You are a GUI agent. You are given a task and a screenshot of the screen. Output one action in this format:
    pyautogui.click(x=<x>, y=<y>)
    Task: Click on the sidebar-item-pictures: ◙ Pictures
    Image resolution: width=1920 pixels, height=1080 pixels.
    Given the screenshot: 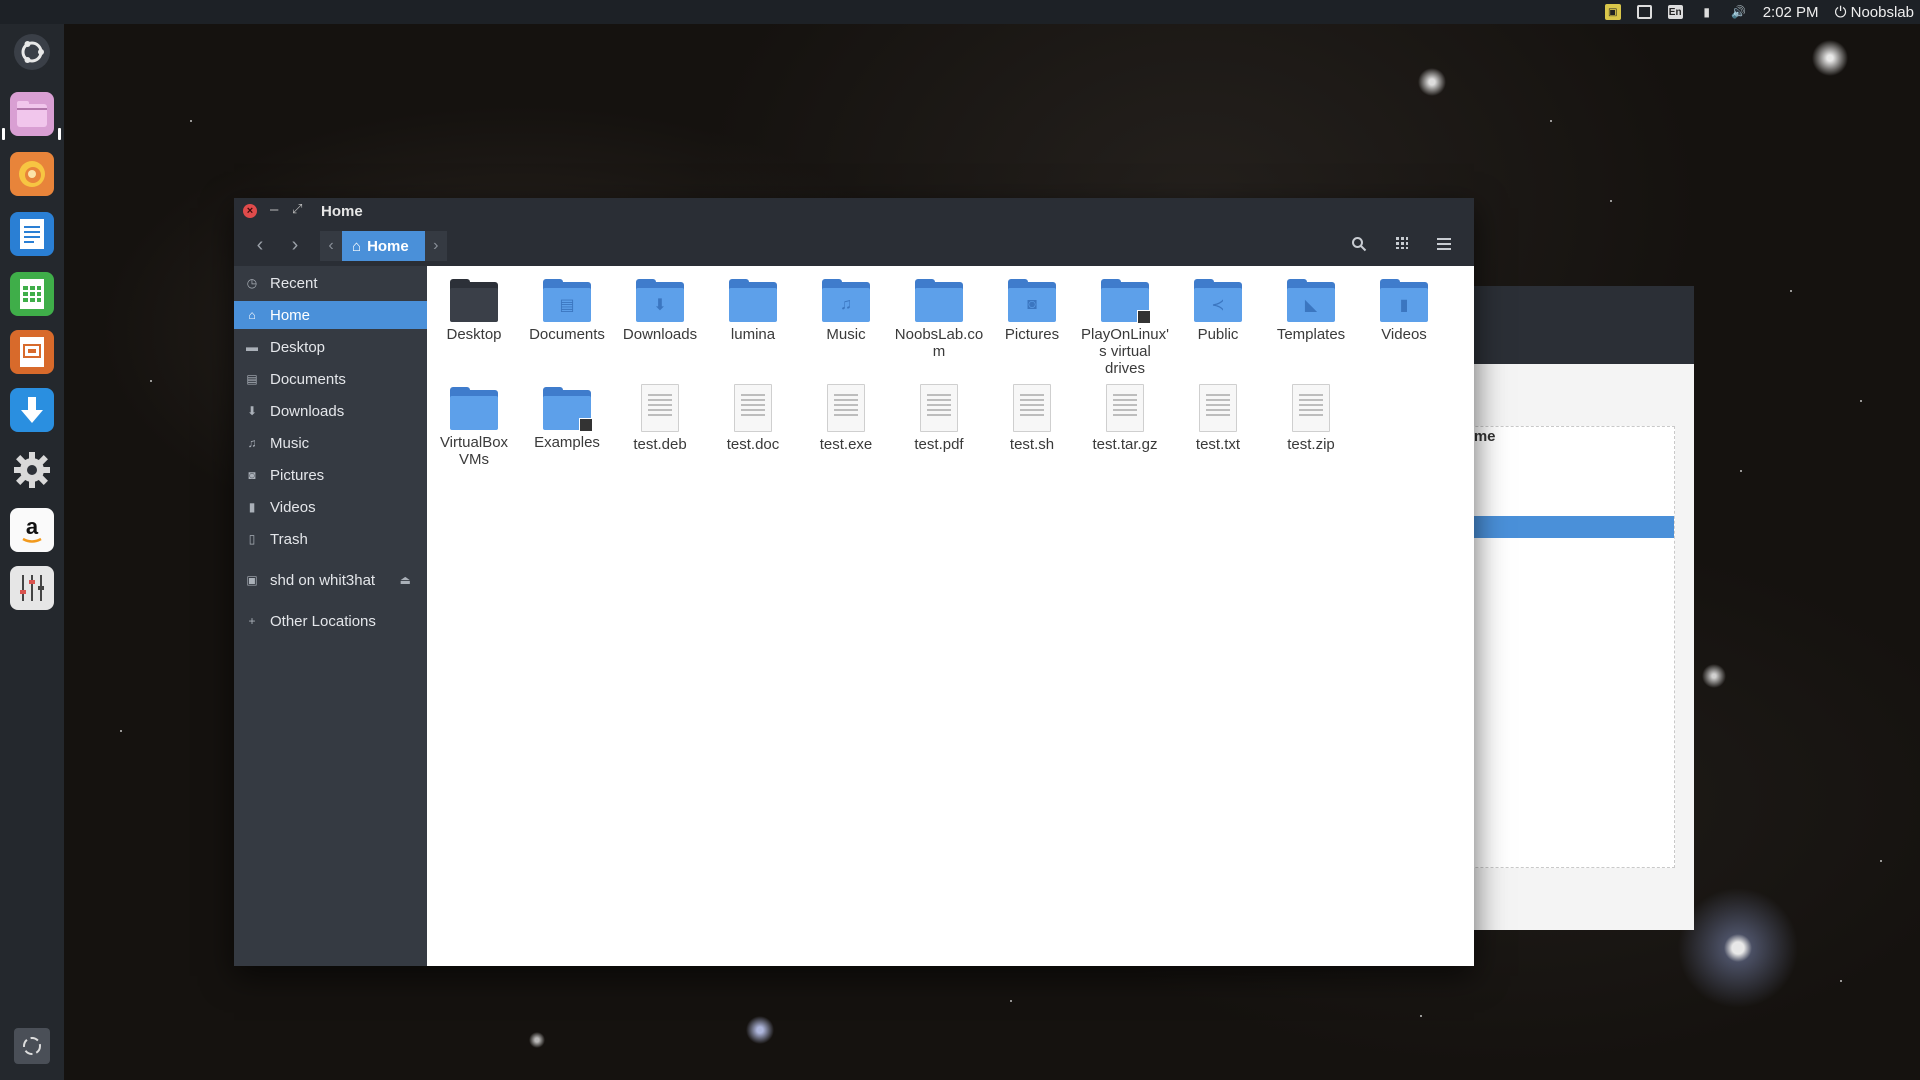 What is the action you would take?
    pyautogui.click(x=330, y=475)
    